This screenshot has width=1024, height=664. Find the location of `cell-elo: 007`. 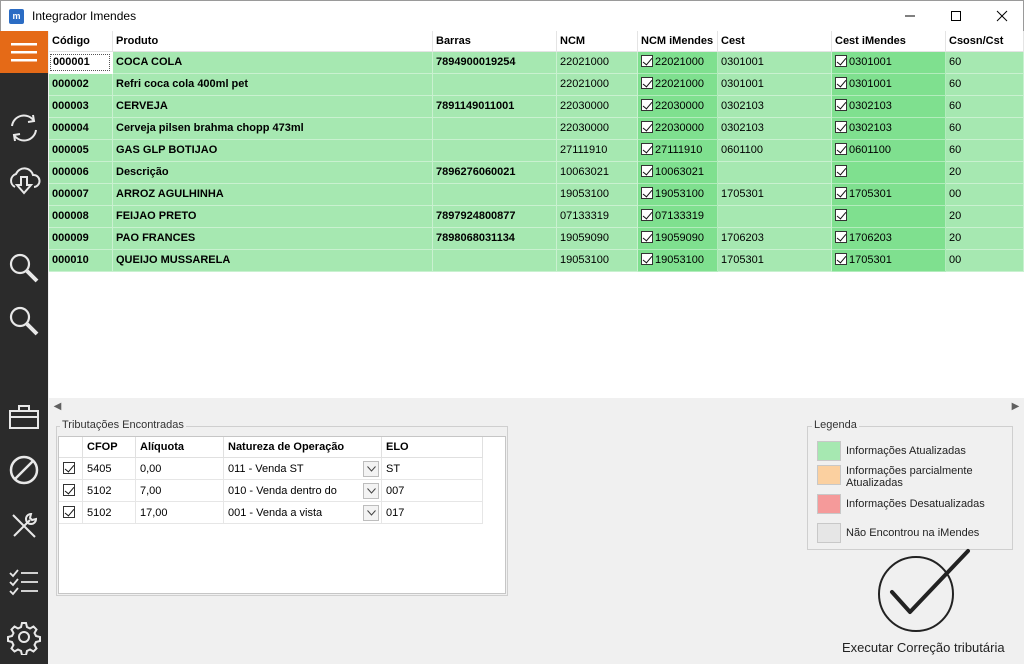

cell-elo: 007 is located at coordinates (432, 491).